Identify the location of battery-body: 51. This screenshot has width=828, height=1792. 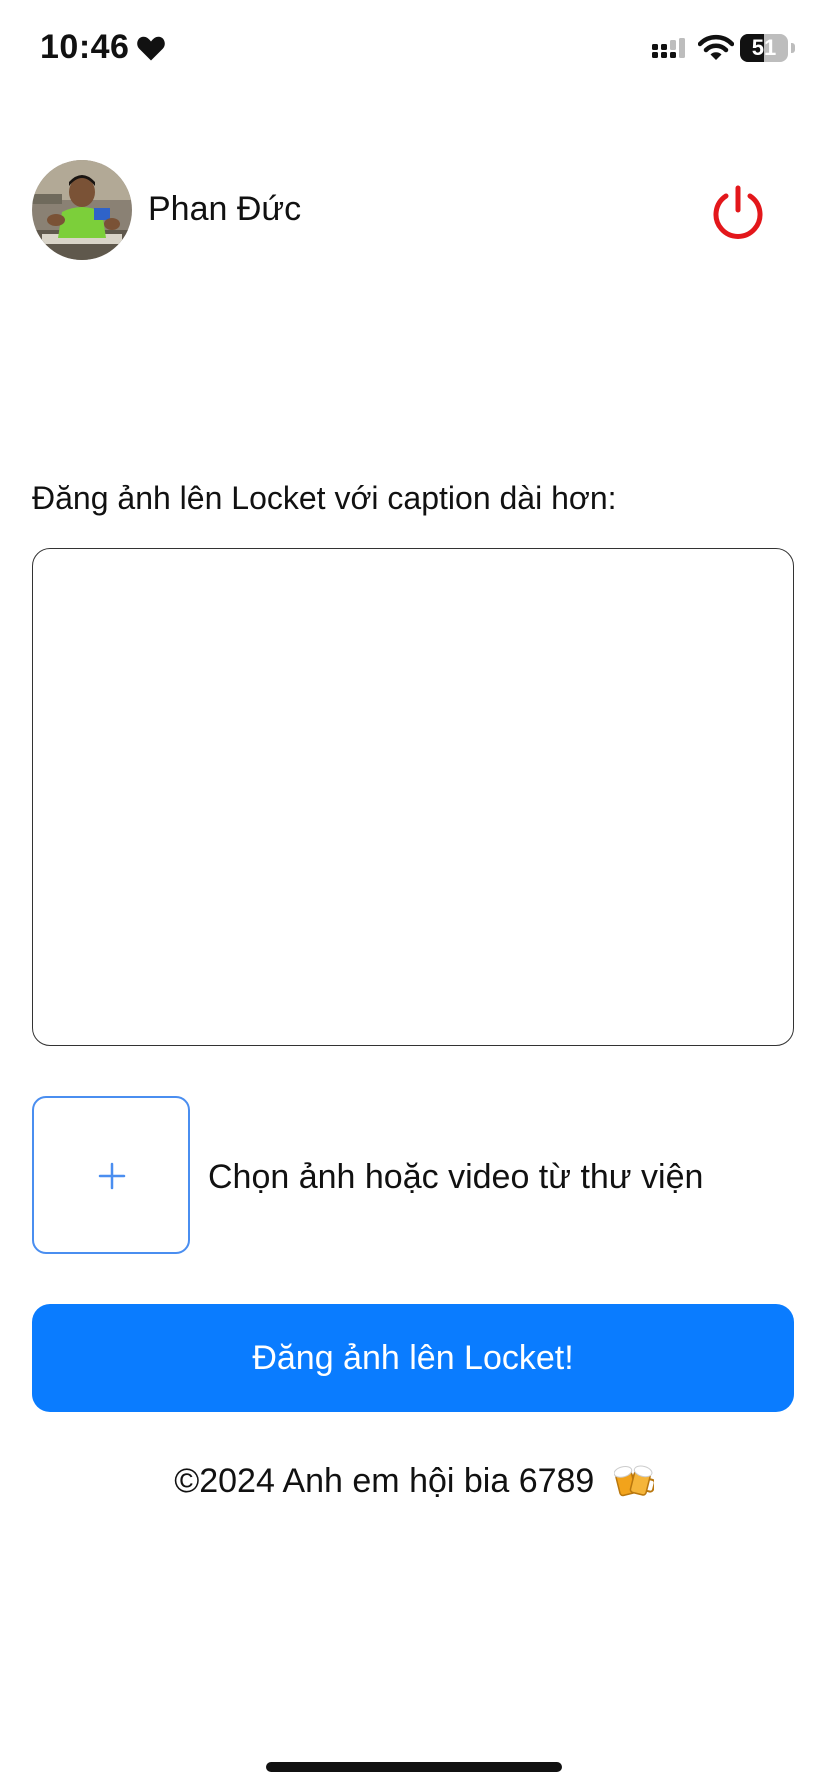
(764, 48).